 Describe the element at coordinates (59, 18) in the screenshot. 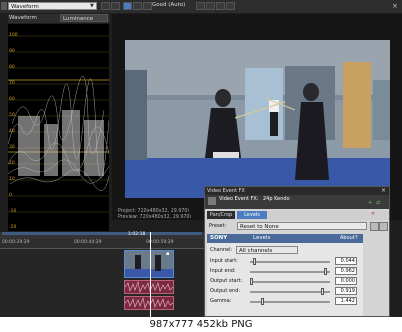

I see `scope-subbar: Waveform Luminance` at that location.